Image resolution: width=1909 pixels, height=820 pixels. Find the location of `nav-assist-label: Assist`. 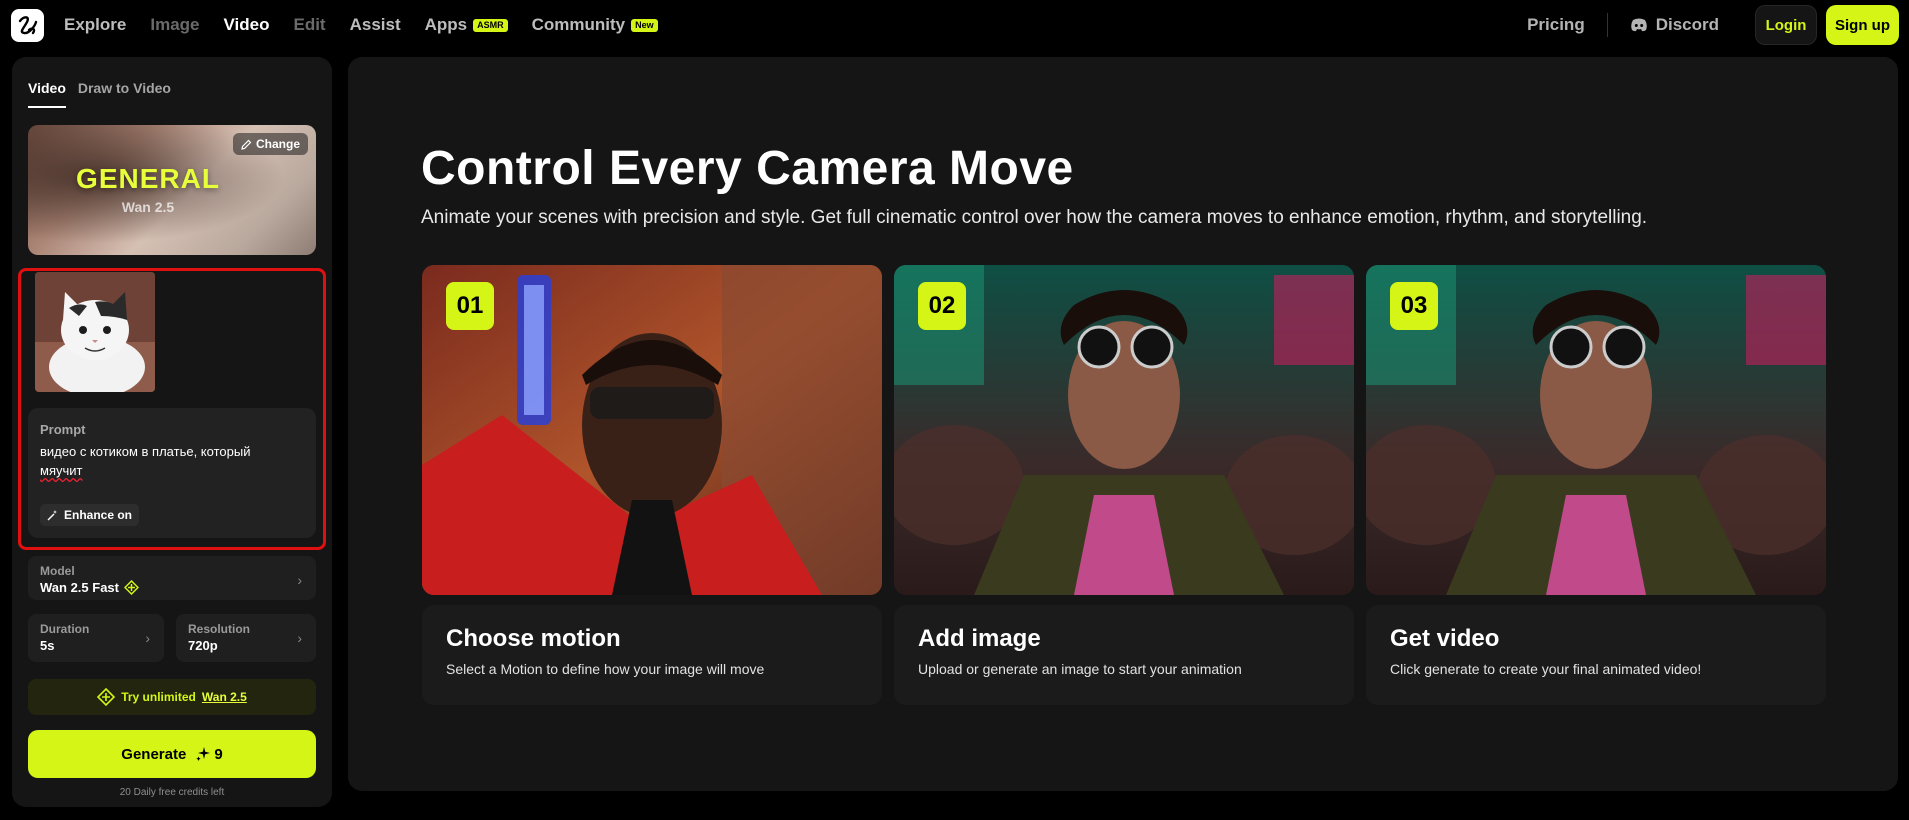

nav-assist-label: Assist is located at coordinates (375, 24).